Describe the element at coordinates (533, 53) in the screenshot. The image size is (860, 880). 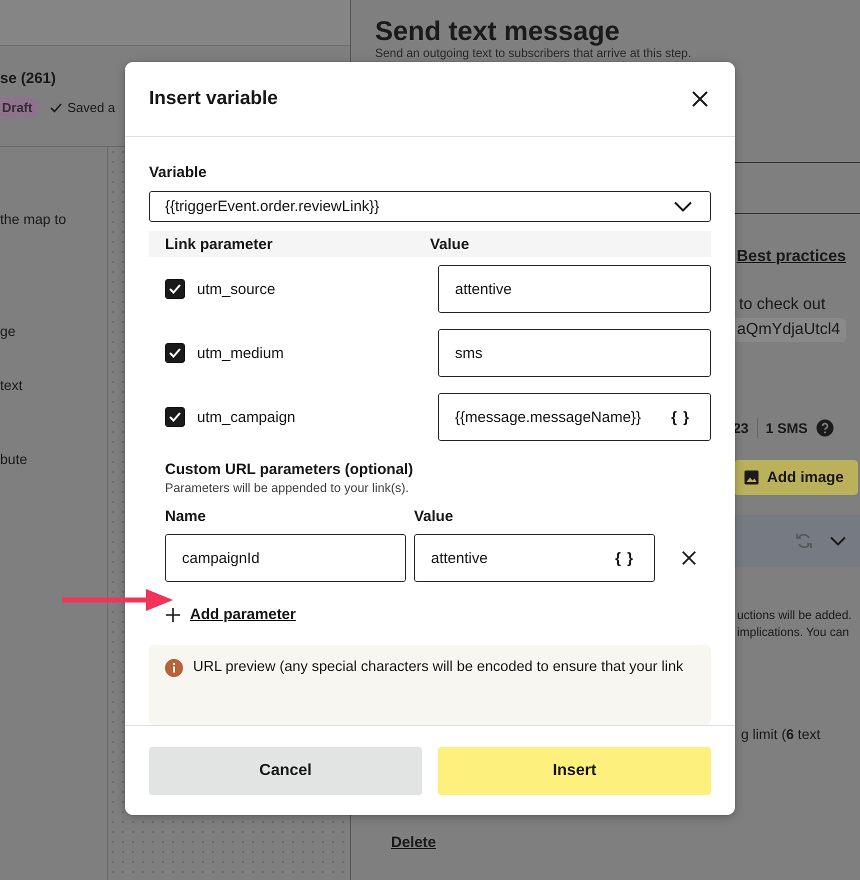
I see `page-subtitle: Send an outgoing text to subscribers that arrive at this step.` at that location.